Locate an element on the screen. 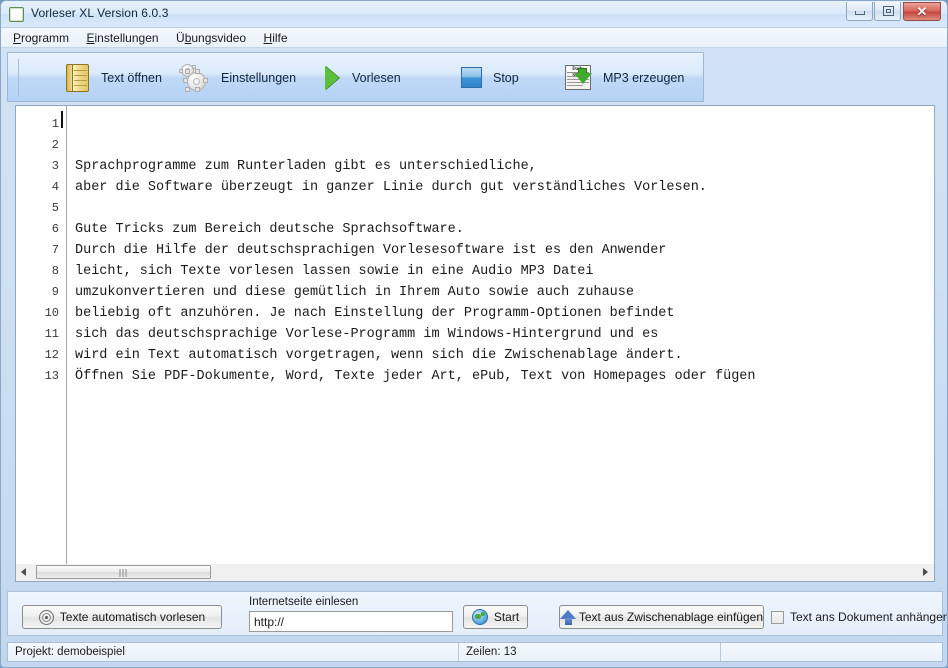  line-number: 11 is located at coordinates (51, 334).